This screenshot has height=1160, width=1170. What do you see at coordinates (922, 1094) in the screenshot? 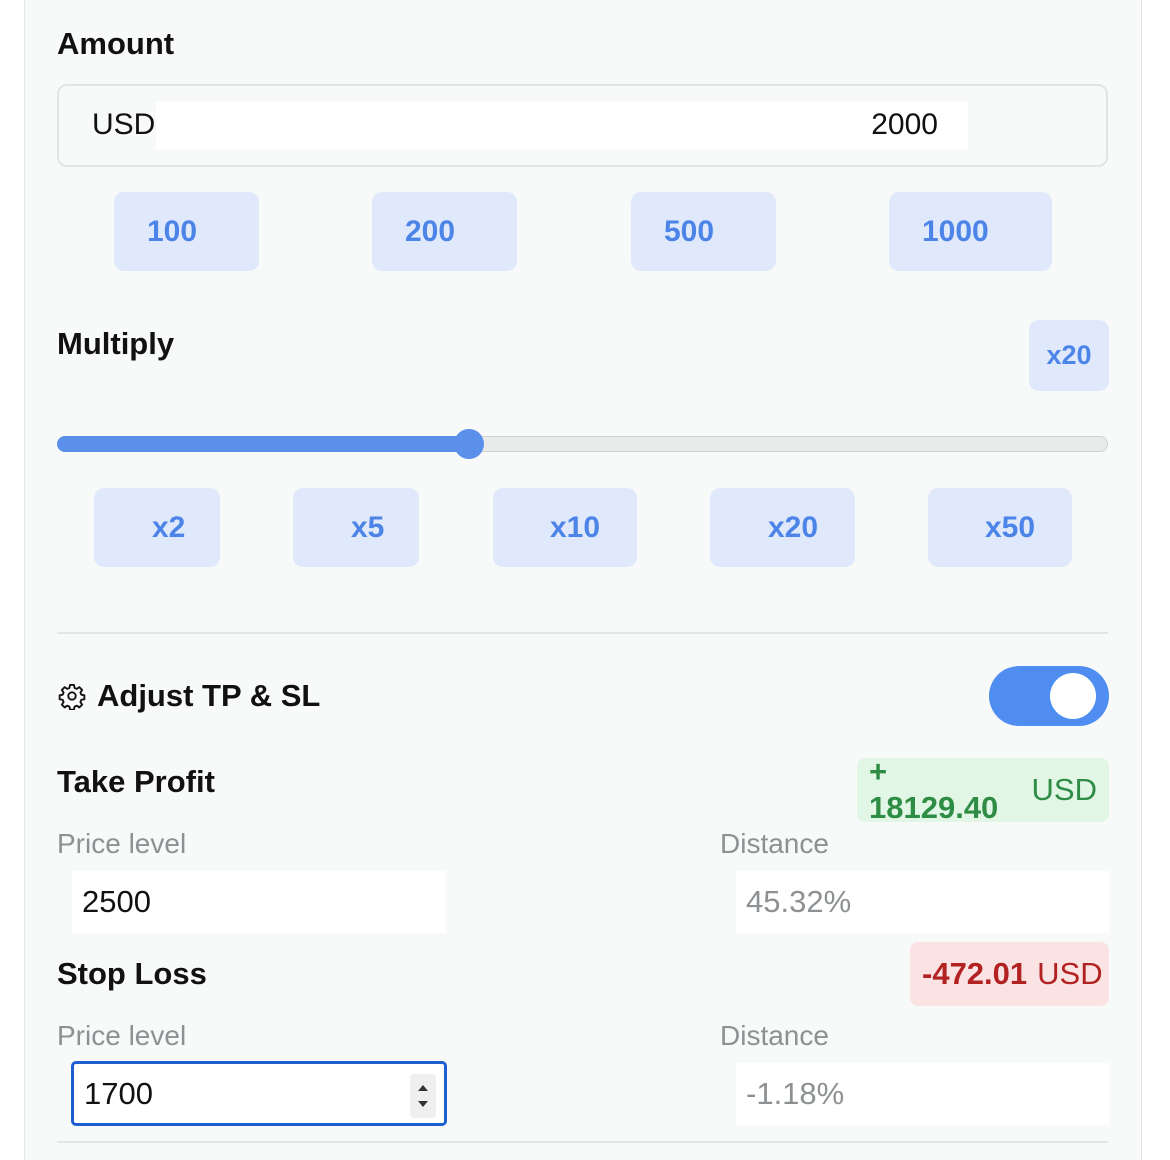
I see `sl-distance-field: -1.18%` at bounding box center [922, 1094].